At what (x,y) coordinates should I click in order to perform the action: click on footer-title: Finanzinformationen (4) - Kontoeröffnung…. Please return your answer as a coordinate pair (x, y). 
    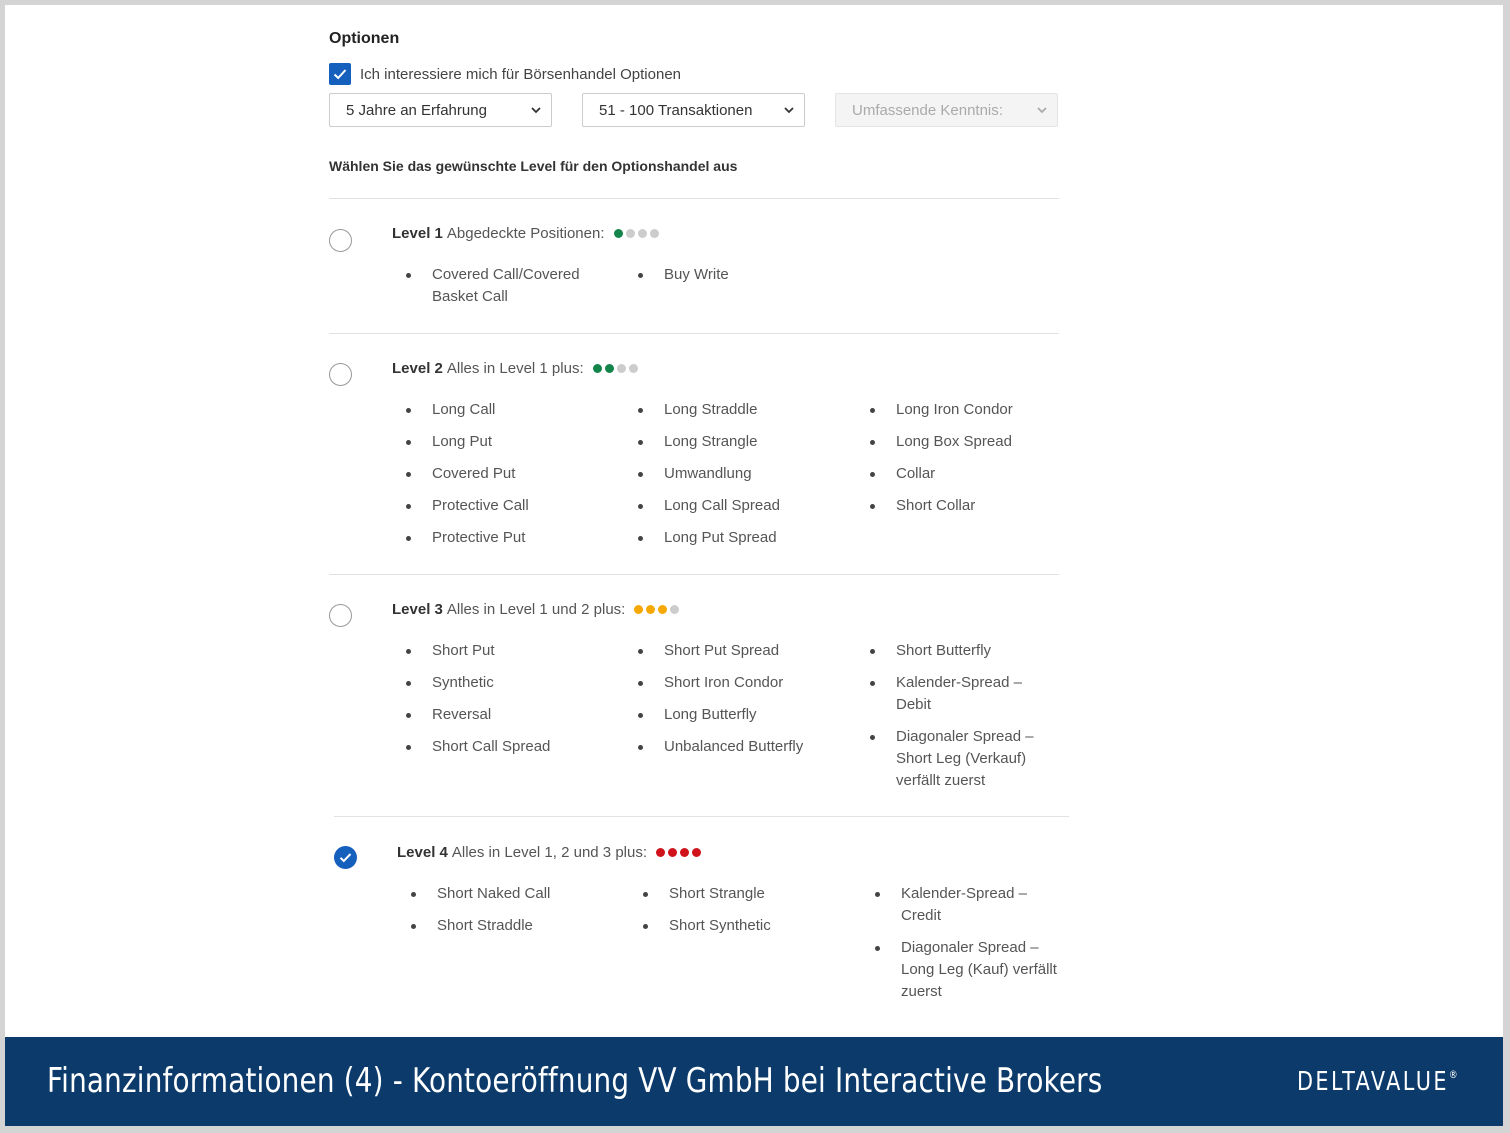
    Looking at the image, I should click on (575, 1081).